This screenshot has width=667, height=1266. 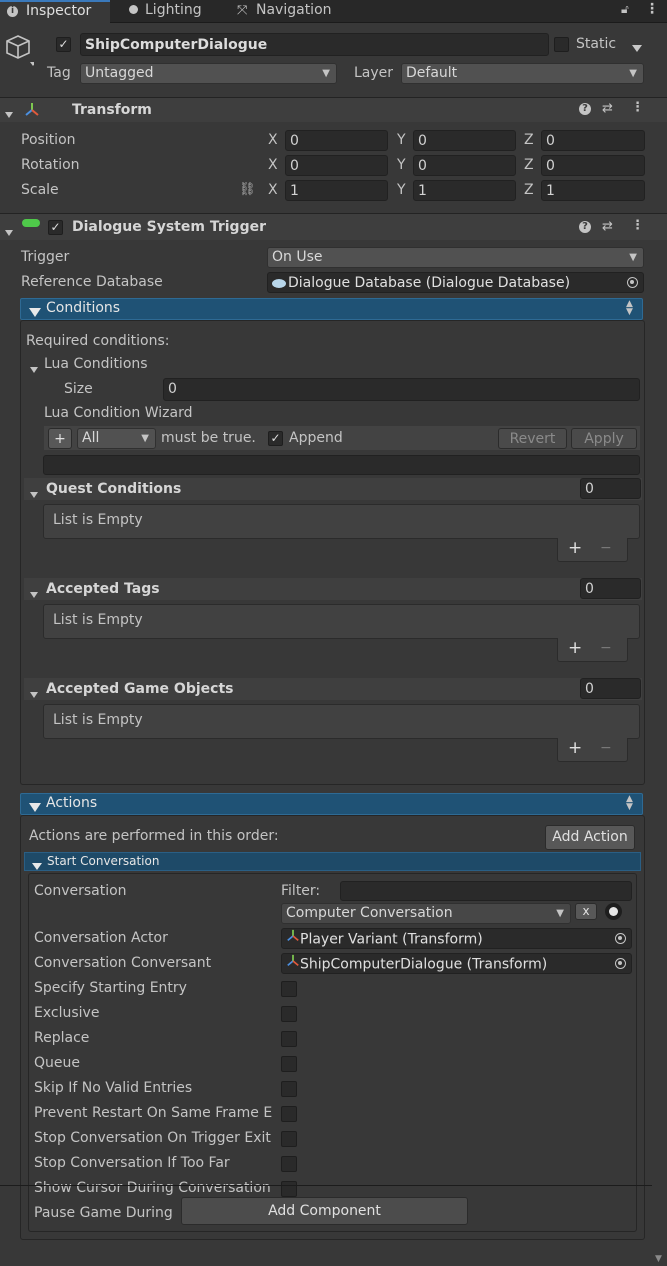 What do you see at coordinates (116, 438) in the screenshot?
I see `all-dropdown: All ▼` at bounding box center [116, 438].